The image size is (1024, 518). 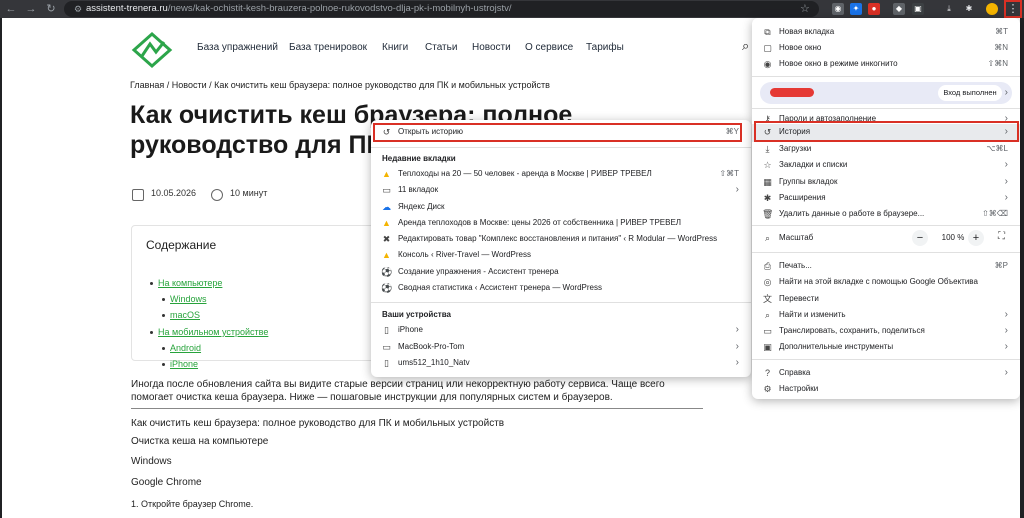 I want to click on shortcut-label: ⇧⌘N, so click(x=997, y=63).